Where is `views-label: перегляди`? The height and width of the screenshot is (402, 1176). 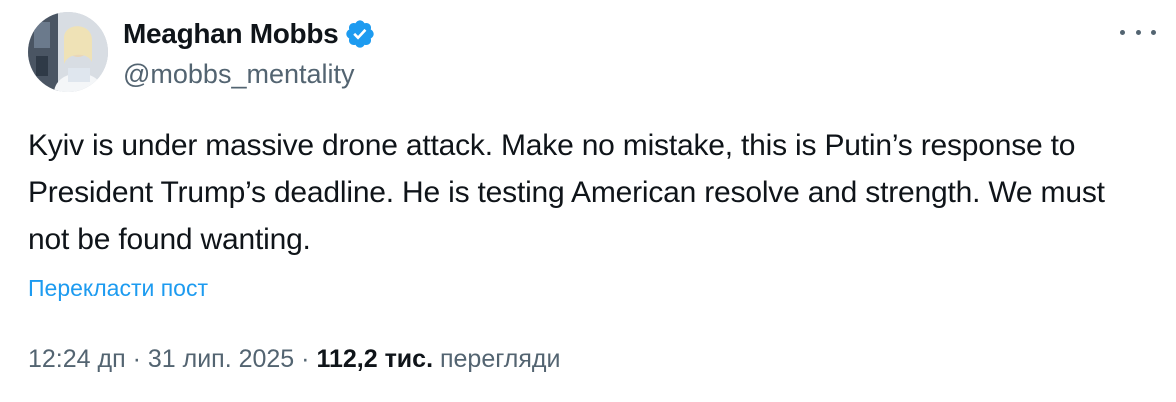 views-label: перегляди is located at coordinates (500, 359).